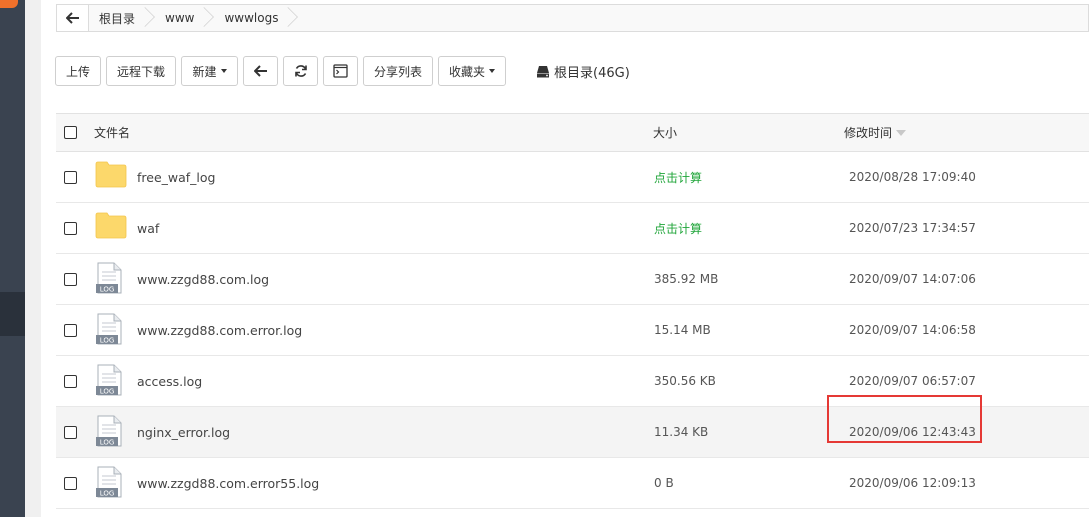 The height and width of the screenshot is (517, 1089). I want to click on breadcrumb-label: 根目录, so click(117, 18).